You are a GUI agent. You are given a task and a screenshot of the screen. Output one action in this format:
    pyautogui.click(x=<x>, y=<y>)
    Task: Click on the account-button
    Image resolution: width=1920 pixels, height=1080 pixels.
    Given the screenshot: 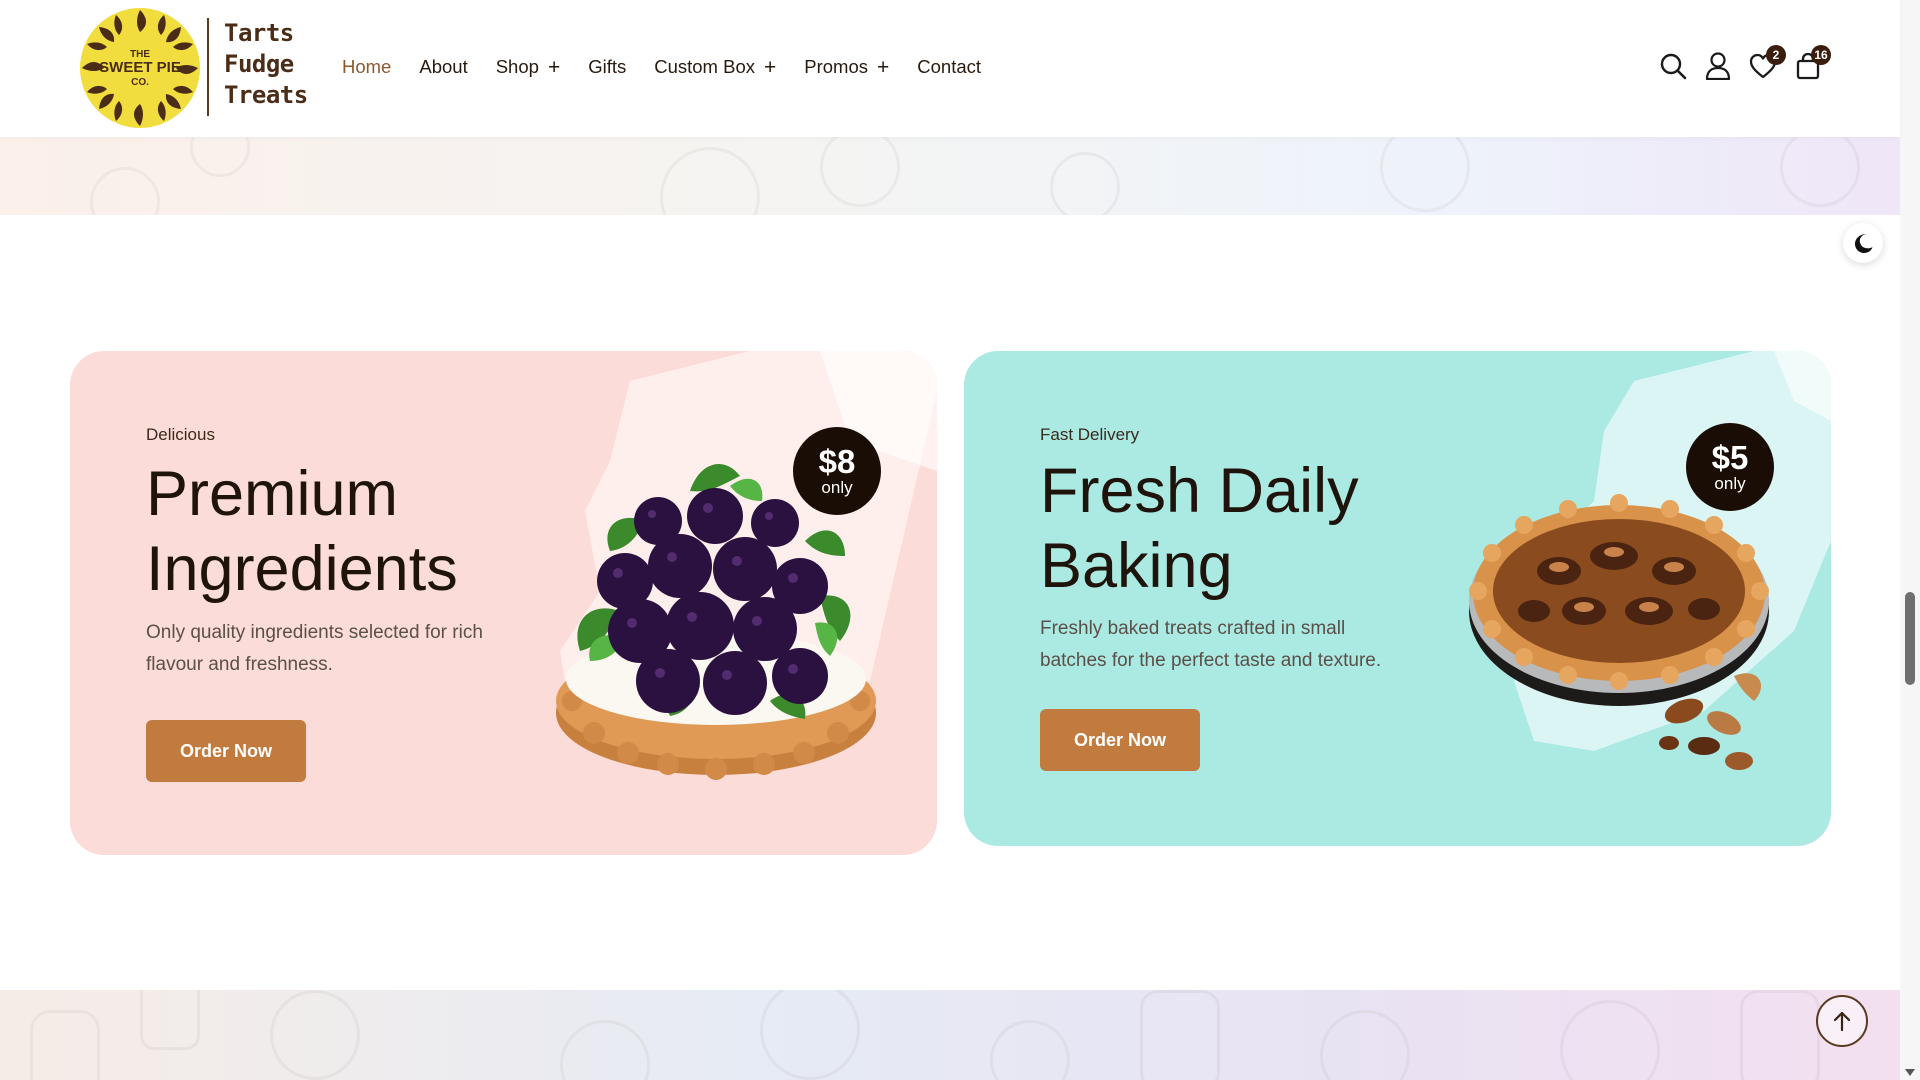 What is the action you would take?
    pyautogui.click(x=1718, y=66)
    